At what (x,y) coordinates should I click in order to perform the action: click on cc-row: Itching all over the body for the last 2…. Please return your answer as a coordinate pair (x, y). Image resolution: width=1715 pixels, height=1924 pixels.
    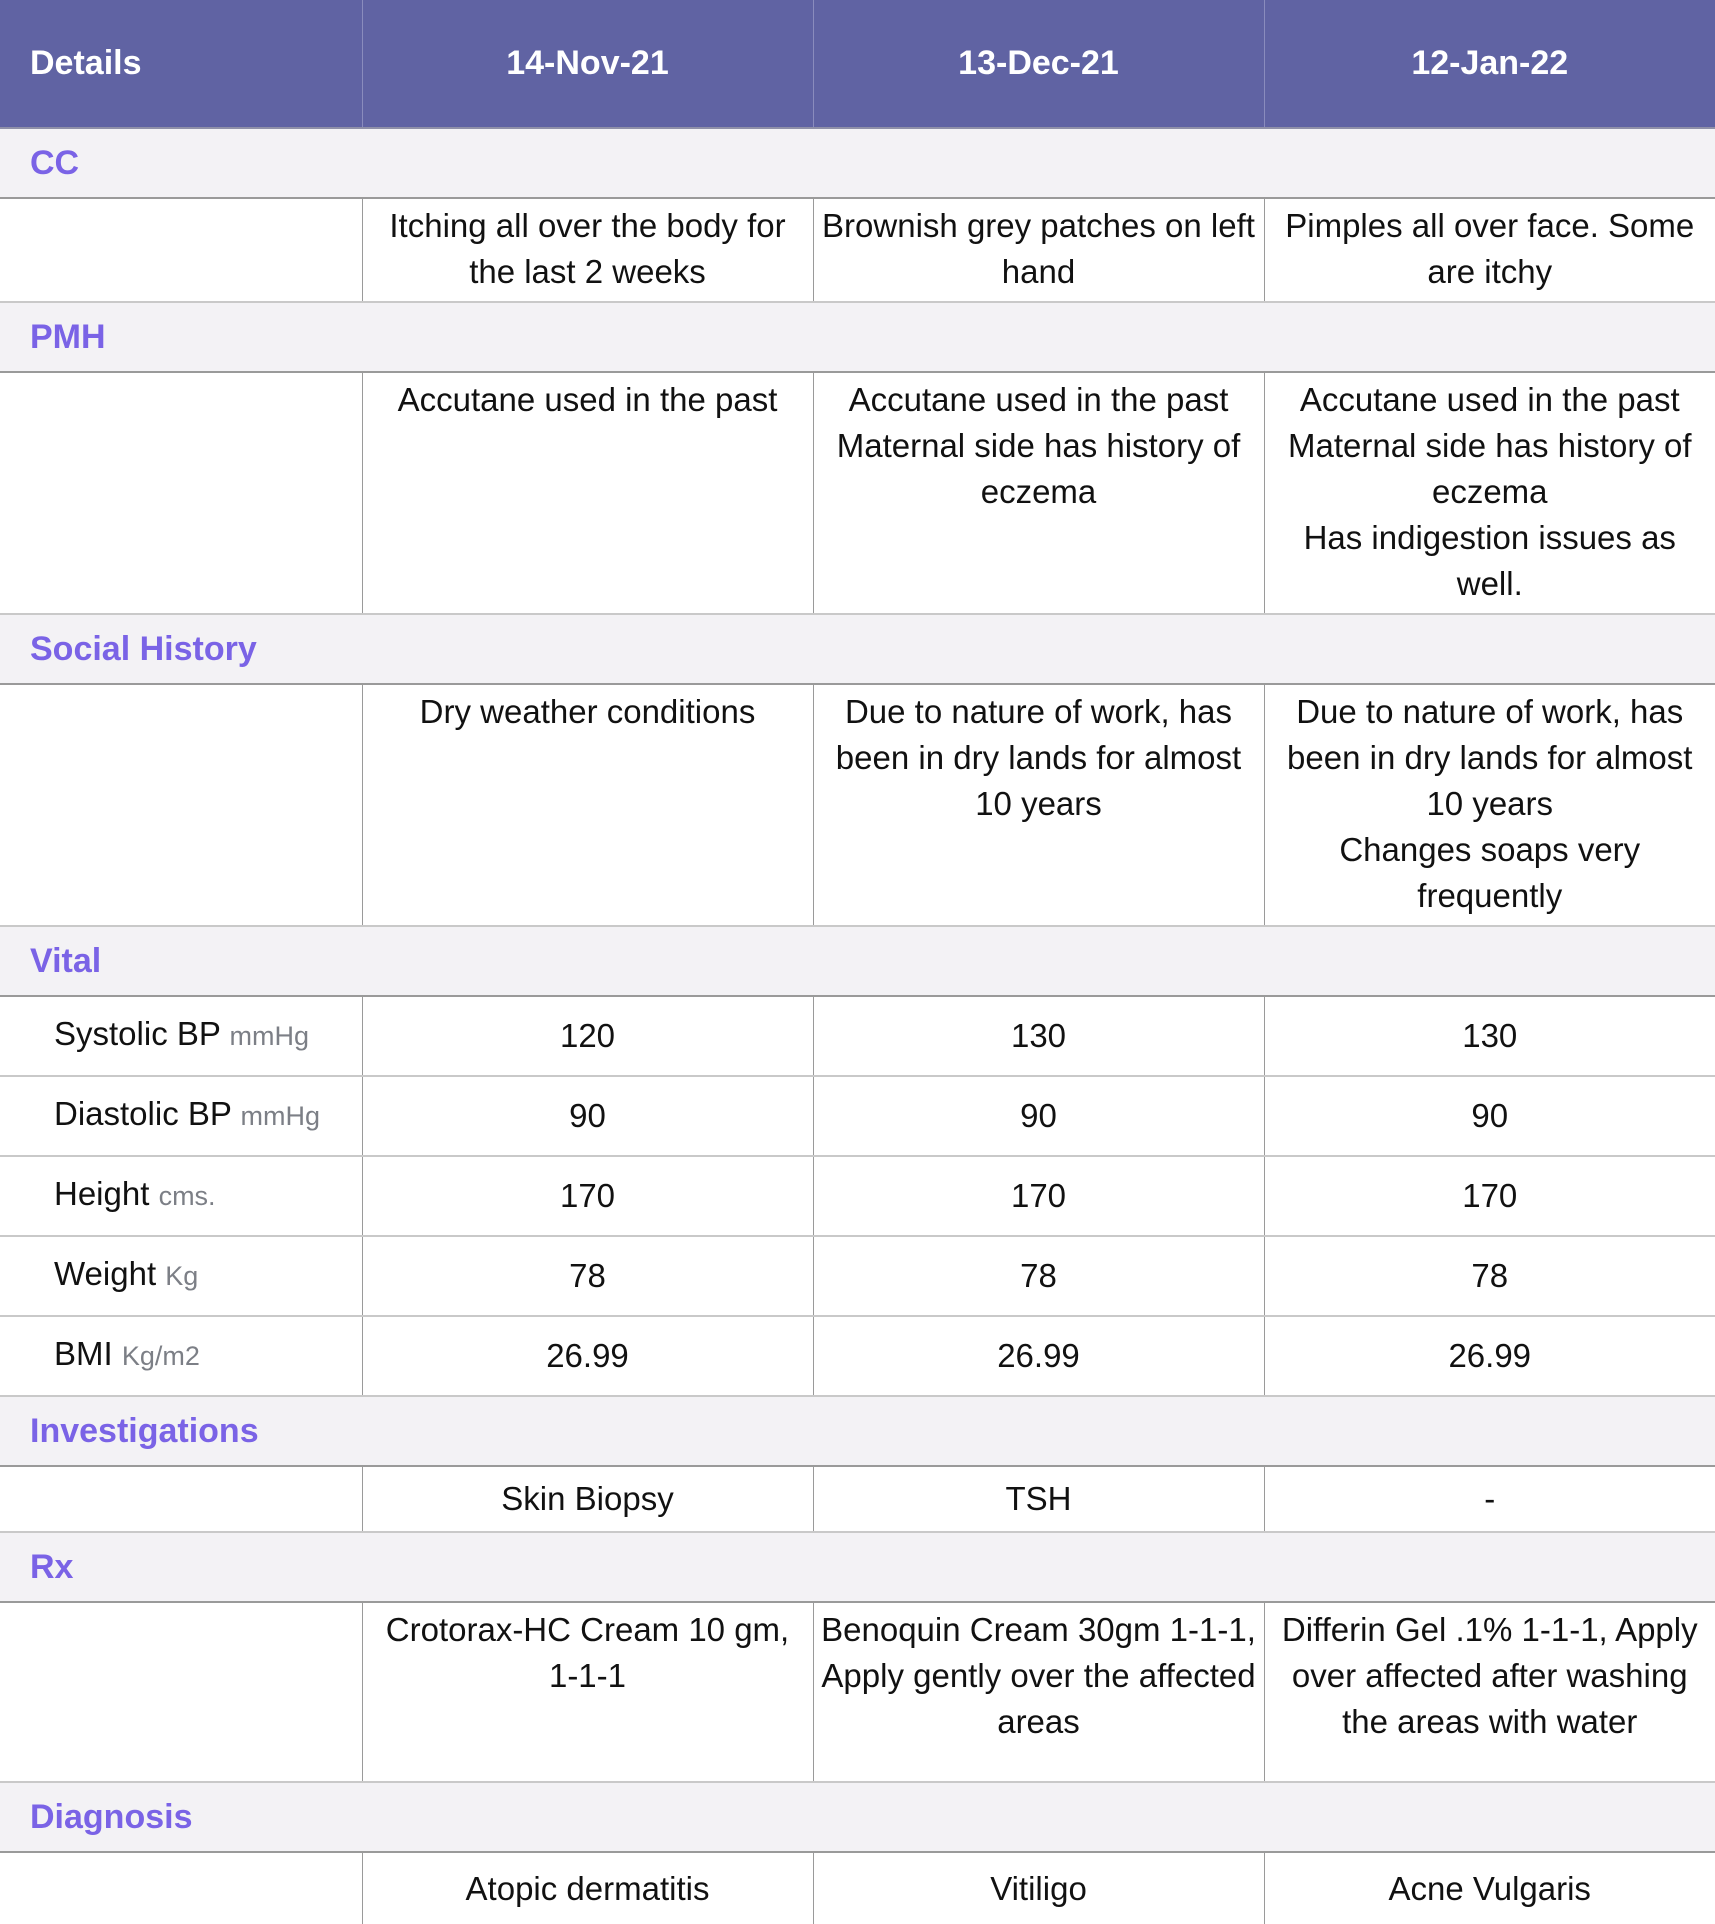
    Looking at the image, I should click on (857, 250).